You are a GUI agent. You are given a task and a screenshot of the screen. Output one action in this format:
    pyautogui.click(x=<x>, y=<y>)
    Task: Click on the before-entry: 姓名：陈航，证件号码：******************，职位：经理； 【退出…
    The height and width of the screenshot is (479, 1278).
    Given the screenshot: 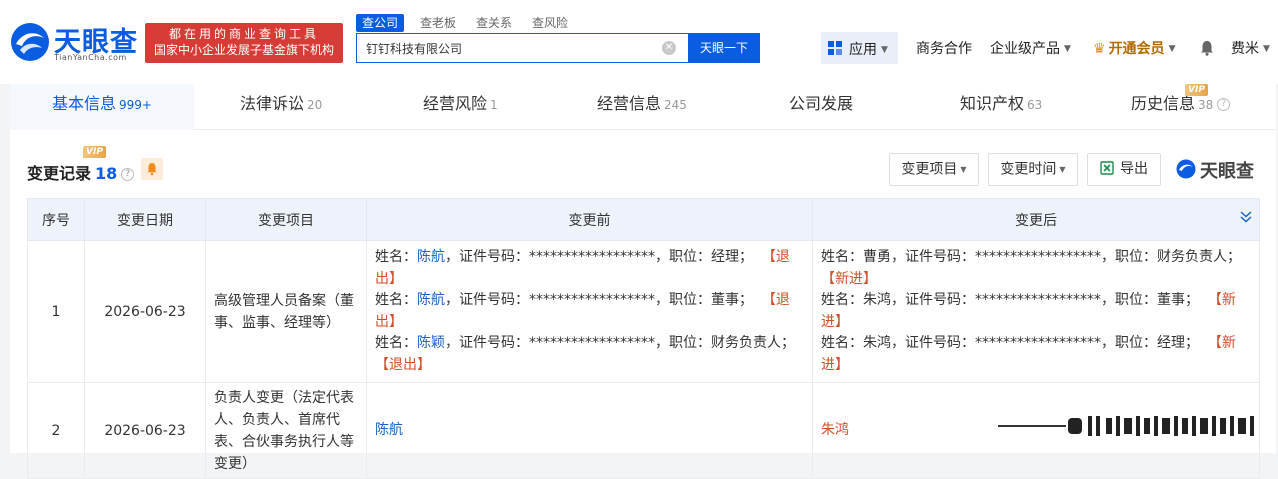 What is the action you would take?
    pyautogui.click(x=582, y=268)
    